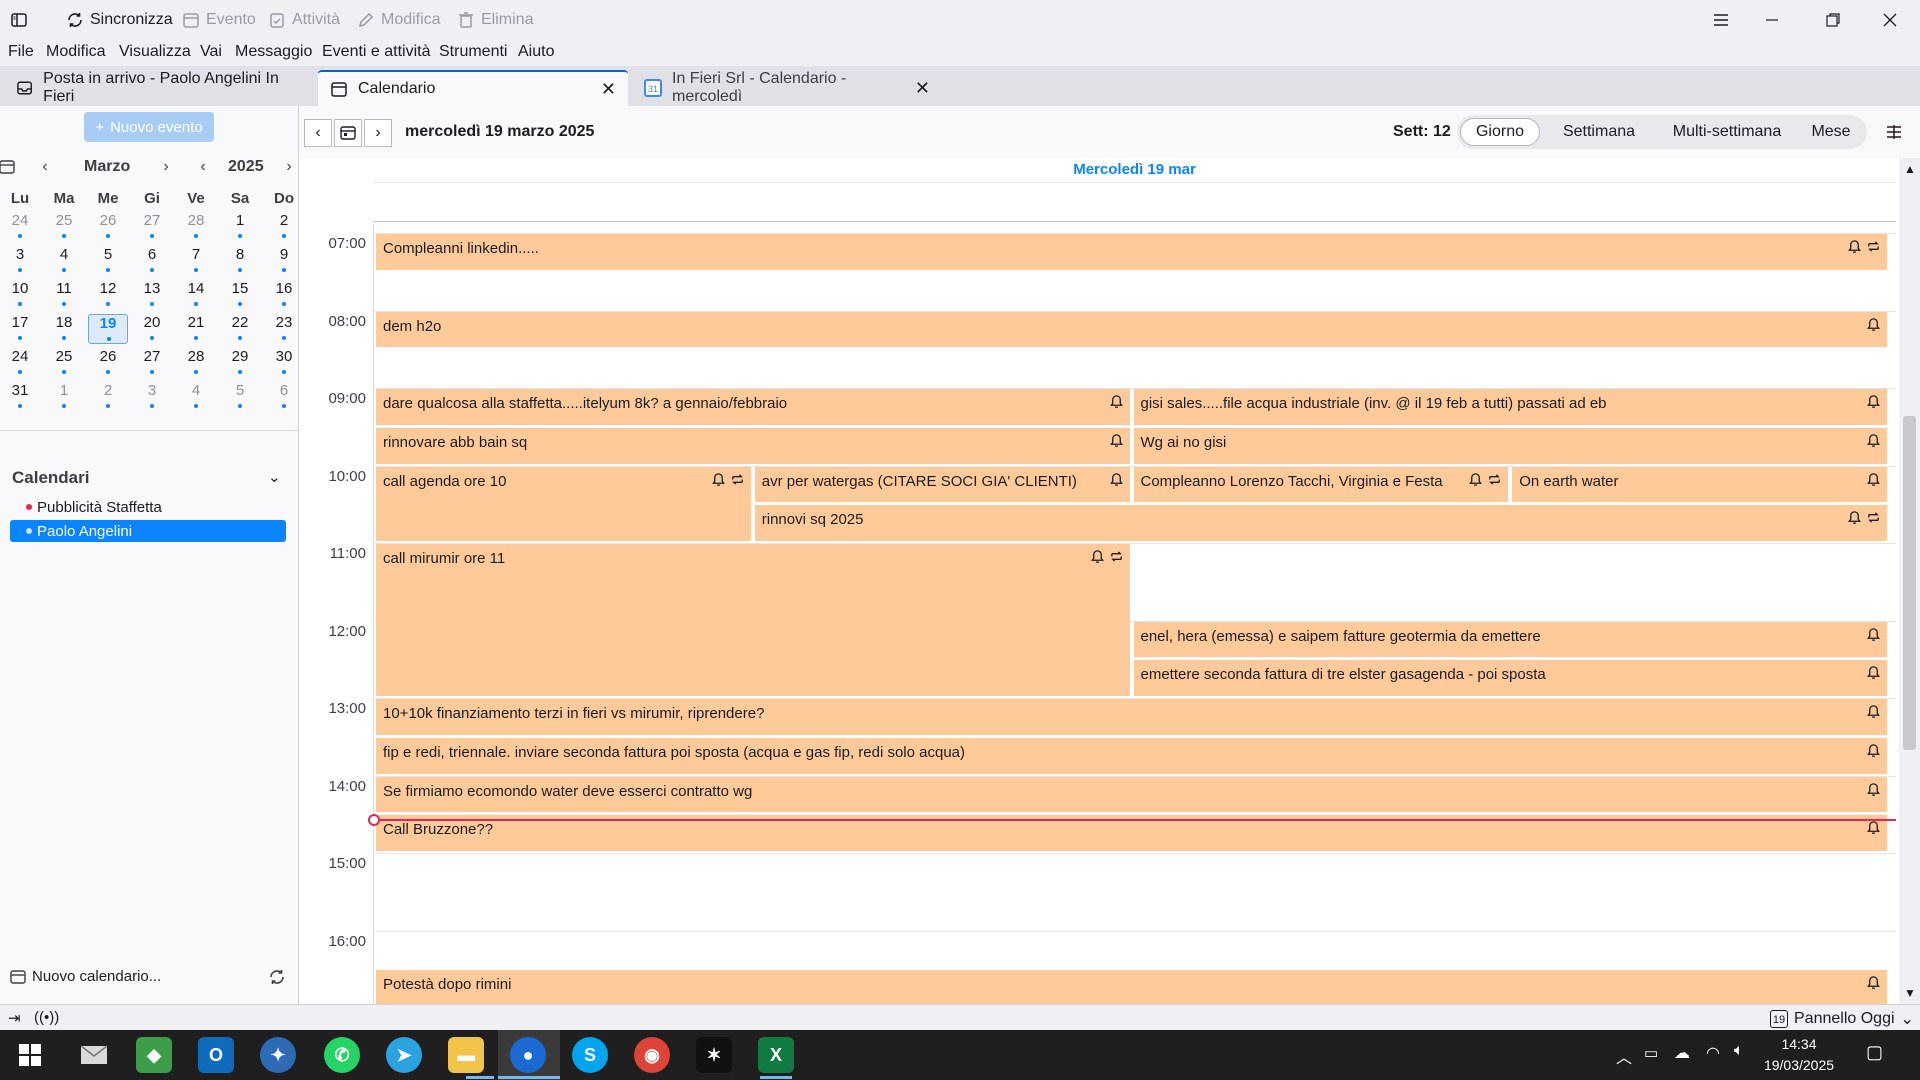  What do you see at coordinates (64, 295) in the screenshot?
I see `minimonth-day: 11` at bounding box center [64, 295].